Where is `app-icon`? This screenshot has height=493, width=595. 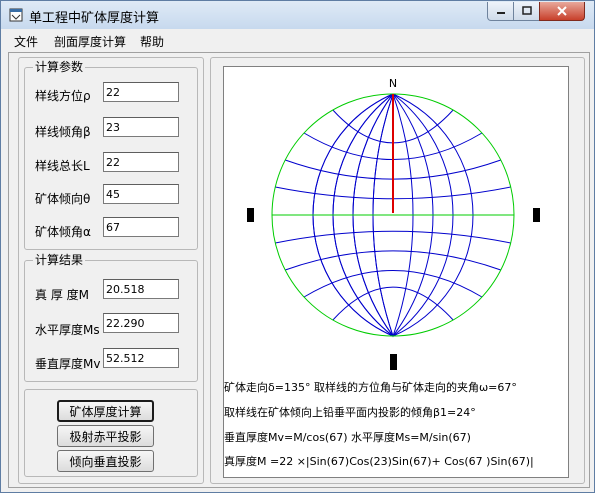 app-icon is located at coordinates (16, 15).